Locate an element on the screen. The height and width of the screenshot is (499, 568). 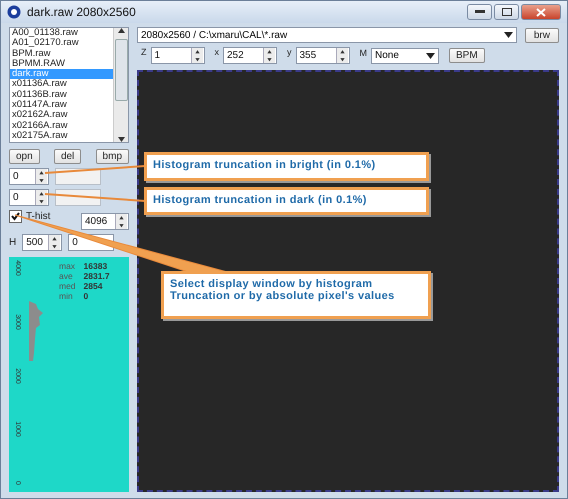
callout-note: Histogram truncation in bright (in 0.1%) is located at coordinates (286, 166).